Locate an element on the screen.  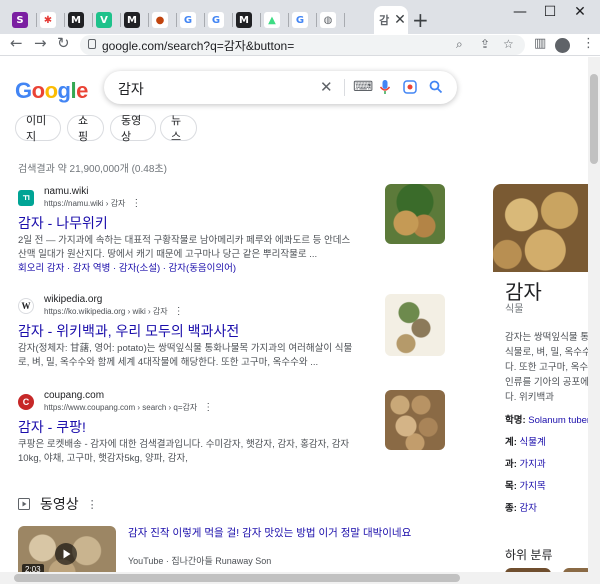
namu-favicon: ㄲ is located at coordinates (26, 197).